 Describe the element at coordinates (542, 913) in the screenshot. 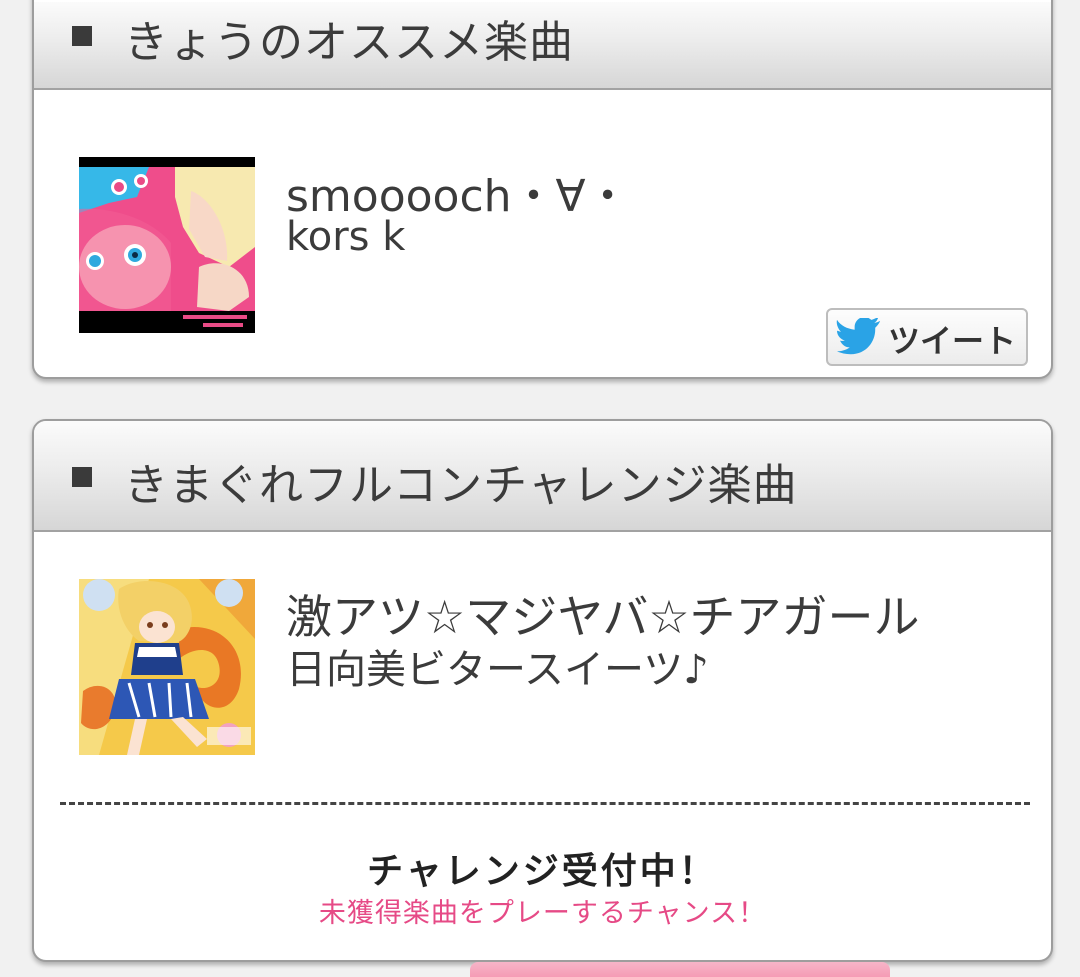

I see `challenge-note-text: 未獲得楽曲をプレーするチャンス！` at that location.